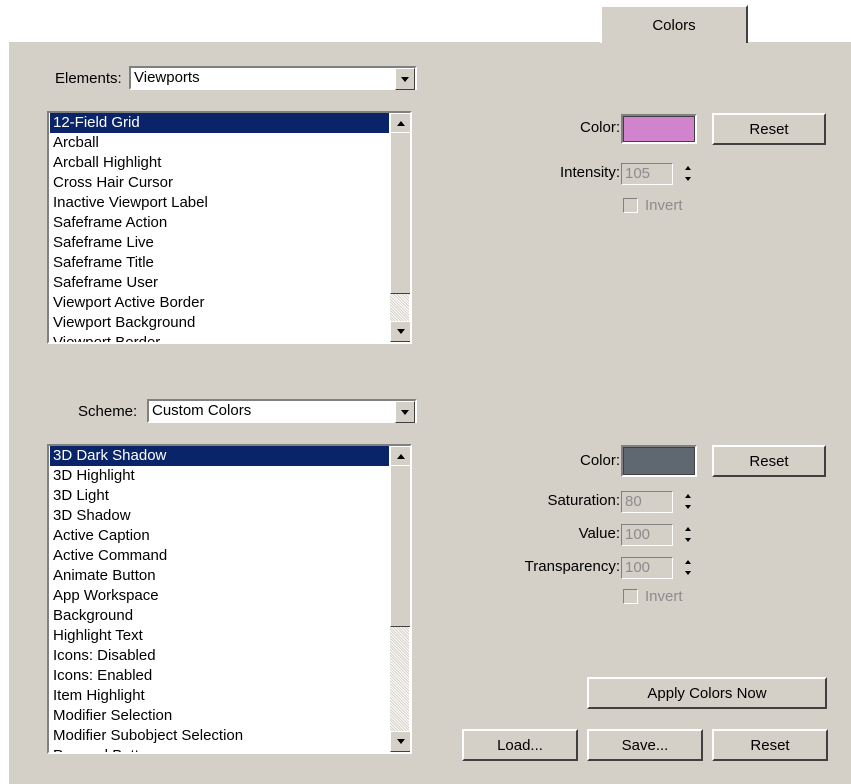  Describe the element at coordinates (599, 460) in the screenshot. I see `scheme-color-label: Color:` at that location.